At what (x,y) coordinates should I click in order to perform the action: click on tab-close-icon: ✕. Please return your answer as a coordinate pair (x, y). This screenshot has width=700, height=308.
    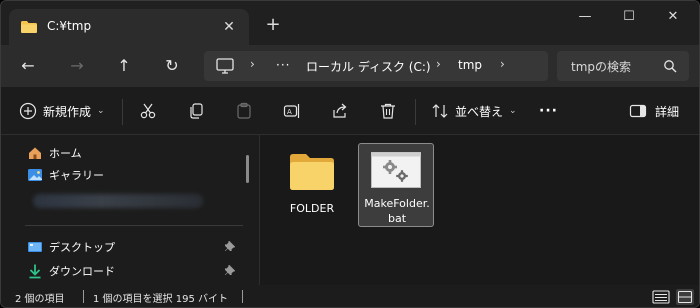
    Looking at the image, I should click on (229, 27).